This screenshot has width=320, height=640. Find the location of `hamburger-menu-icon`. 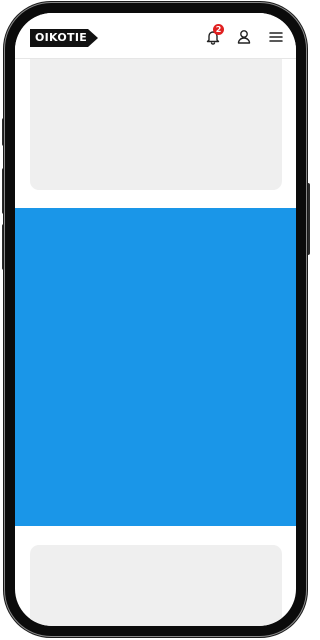

hamburger-menu-icon is located at coordinates (276, 37).